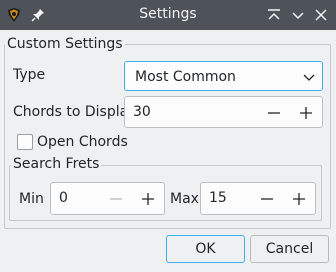  What do you see at coordinates (298, 15) in the screenshot?
I see `minimize-icon` at bounding box center [298, 15].